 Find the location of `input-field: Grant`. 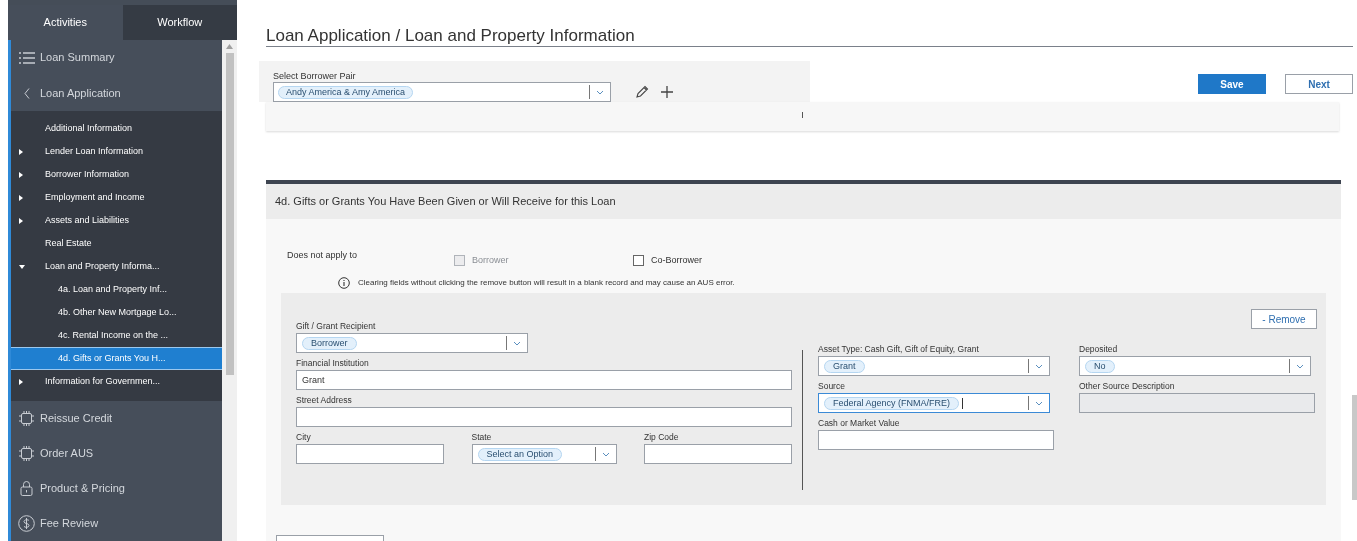

input-field: Grant is located at coordinates (544, 380).